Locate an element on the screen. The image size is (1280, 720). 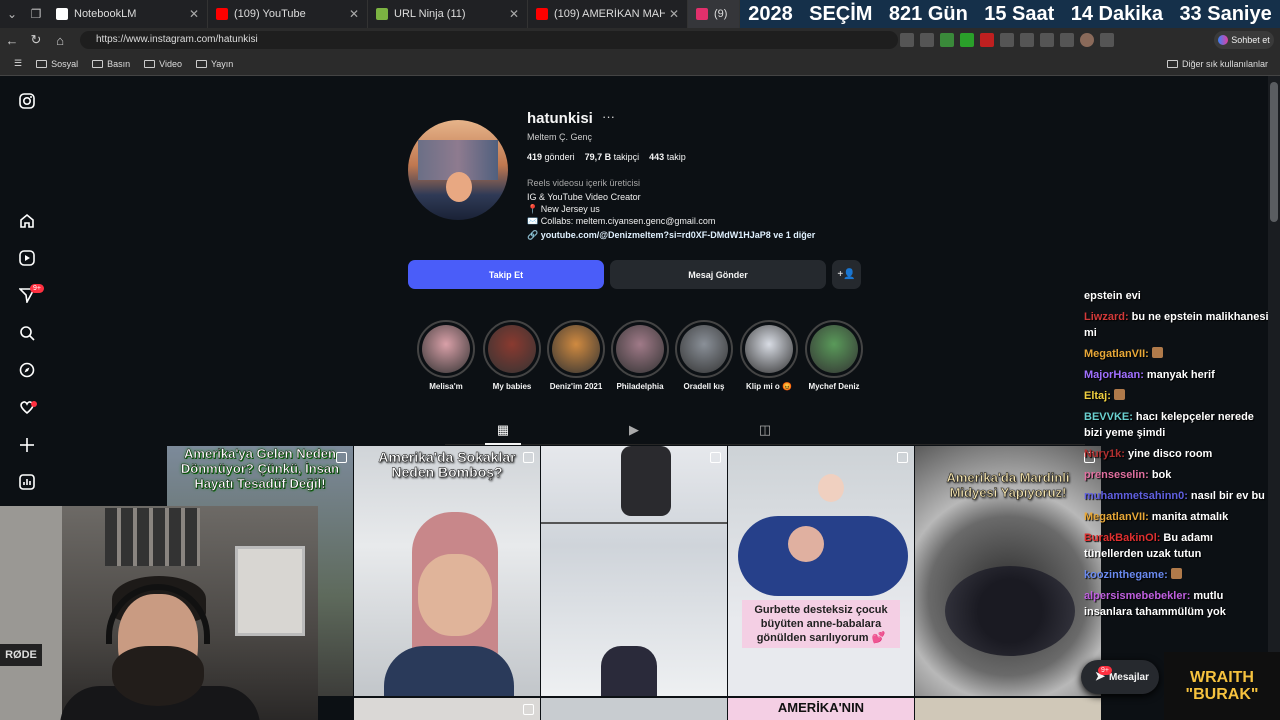
copilot-chat-button: Sohbet et is located at coordinates (1244, 40).